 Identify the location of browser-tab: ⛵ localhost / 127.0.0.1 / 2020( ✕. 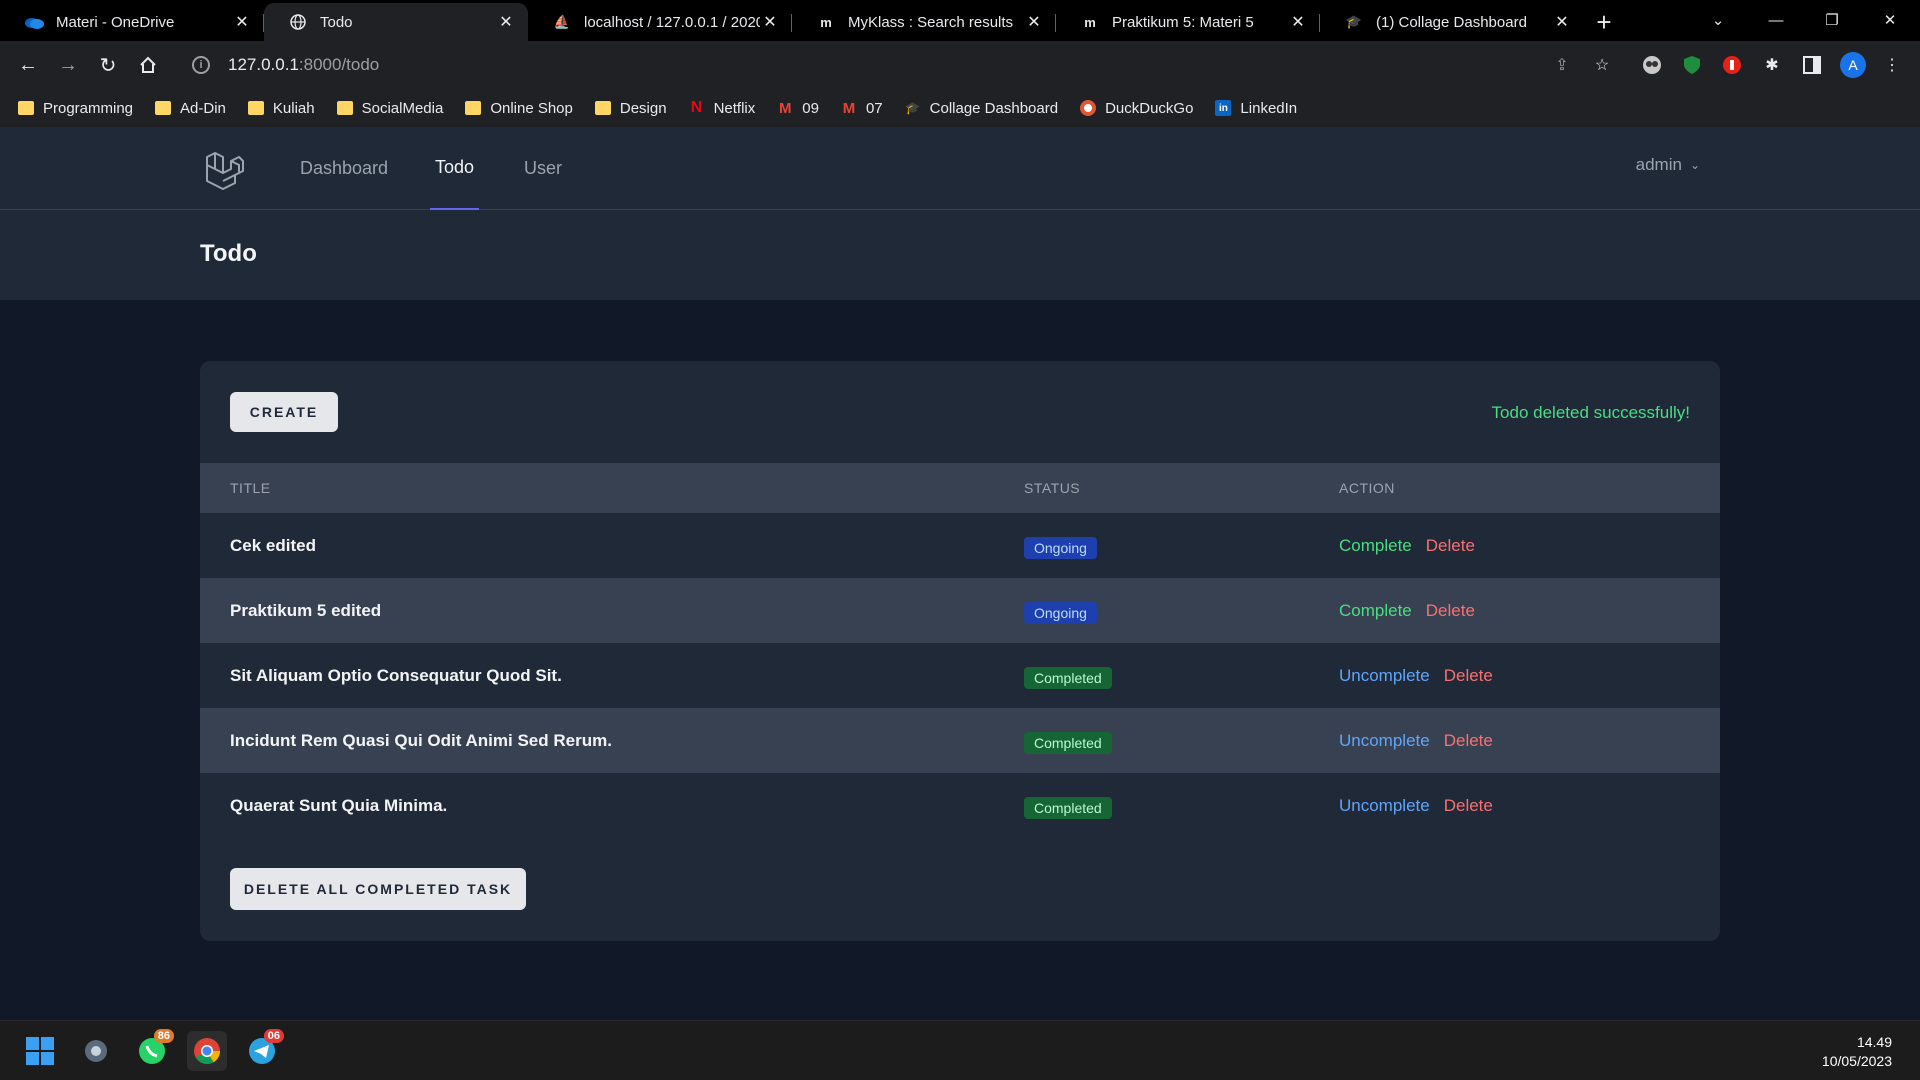
(660, 22).